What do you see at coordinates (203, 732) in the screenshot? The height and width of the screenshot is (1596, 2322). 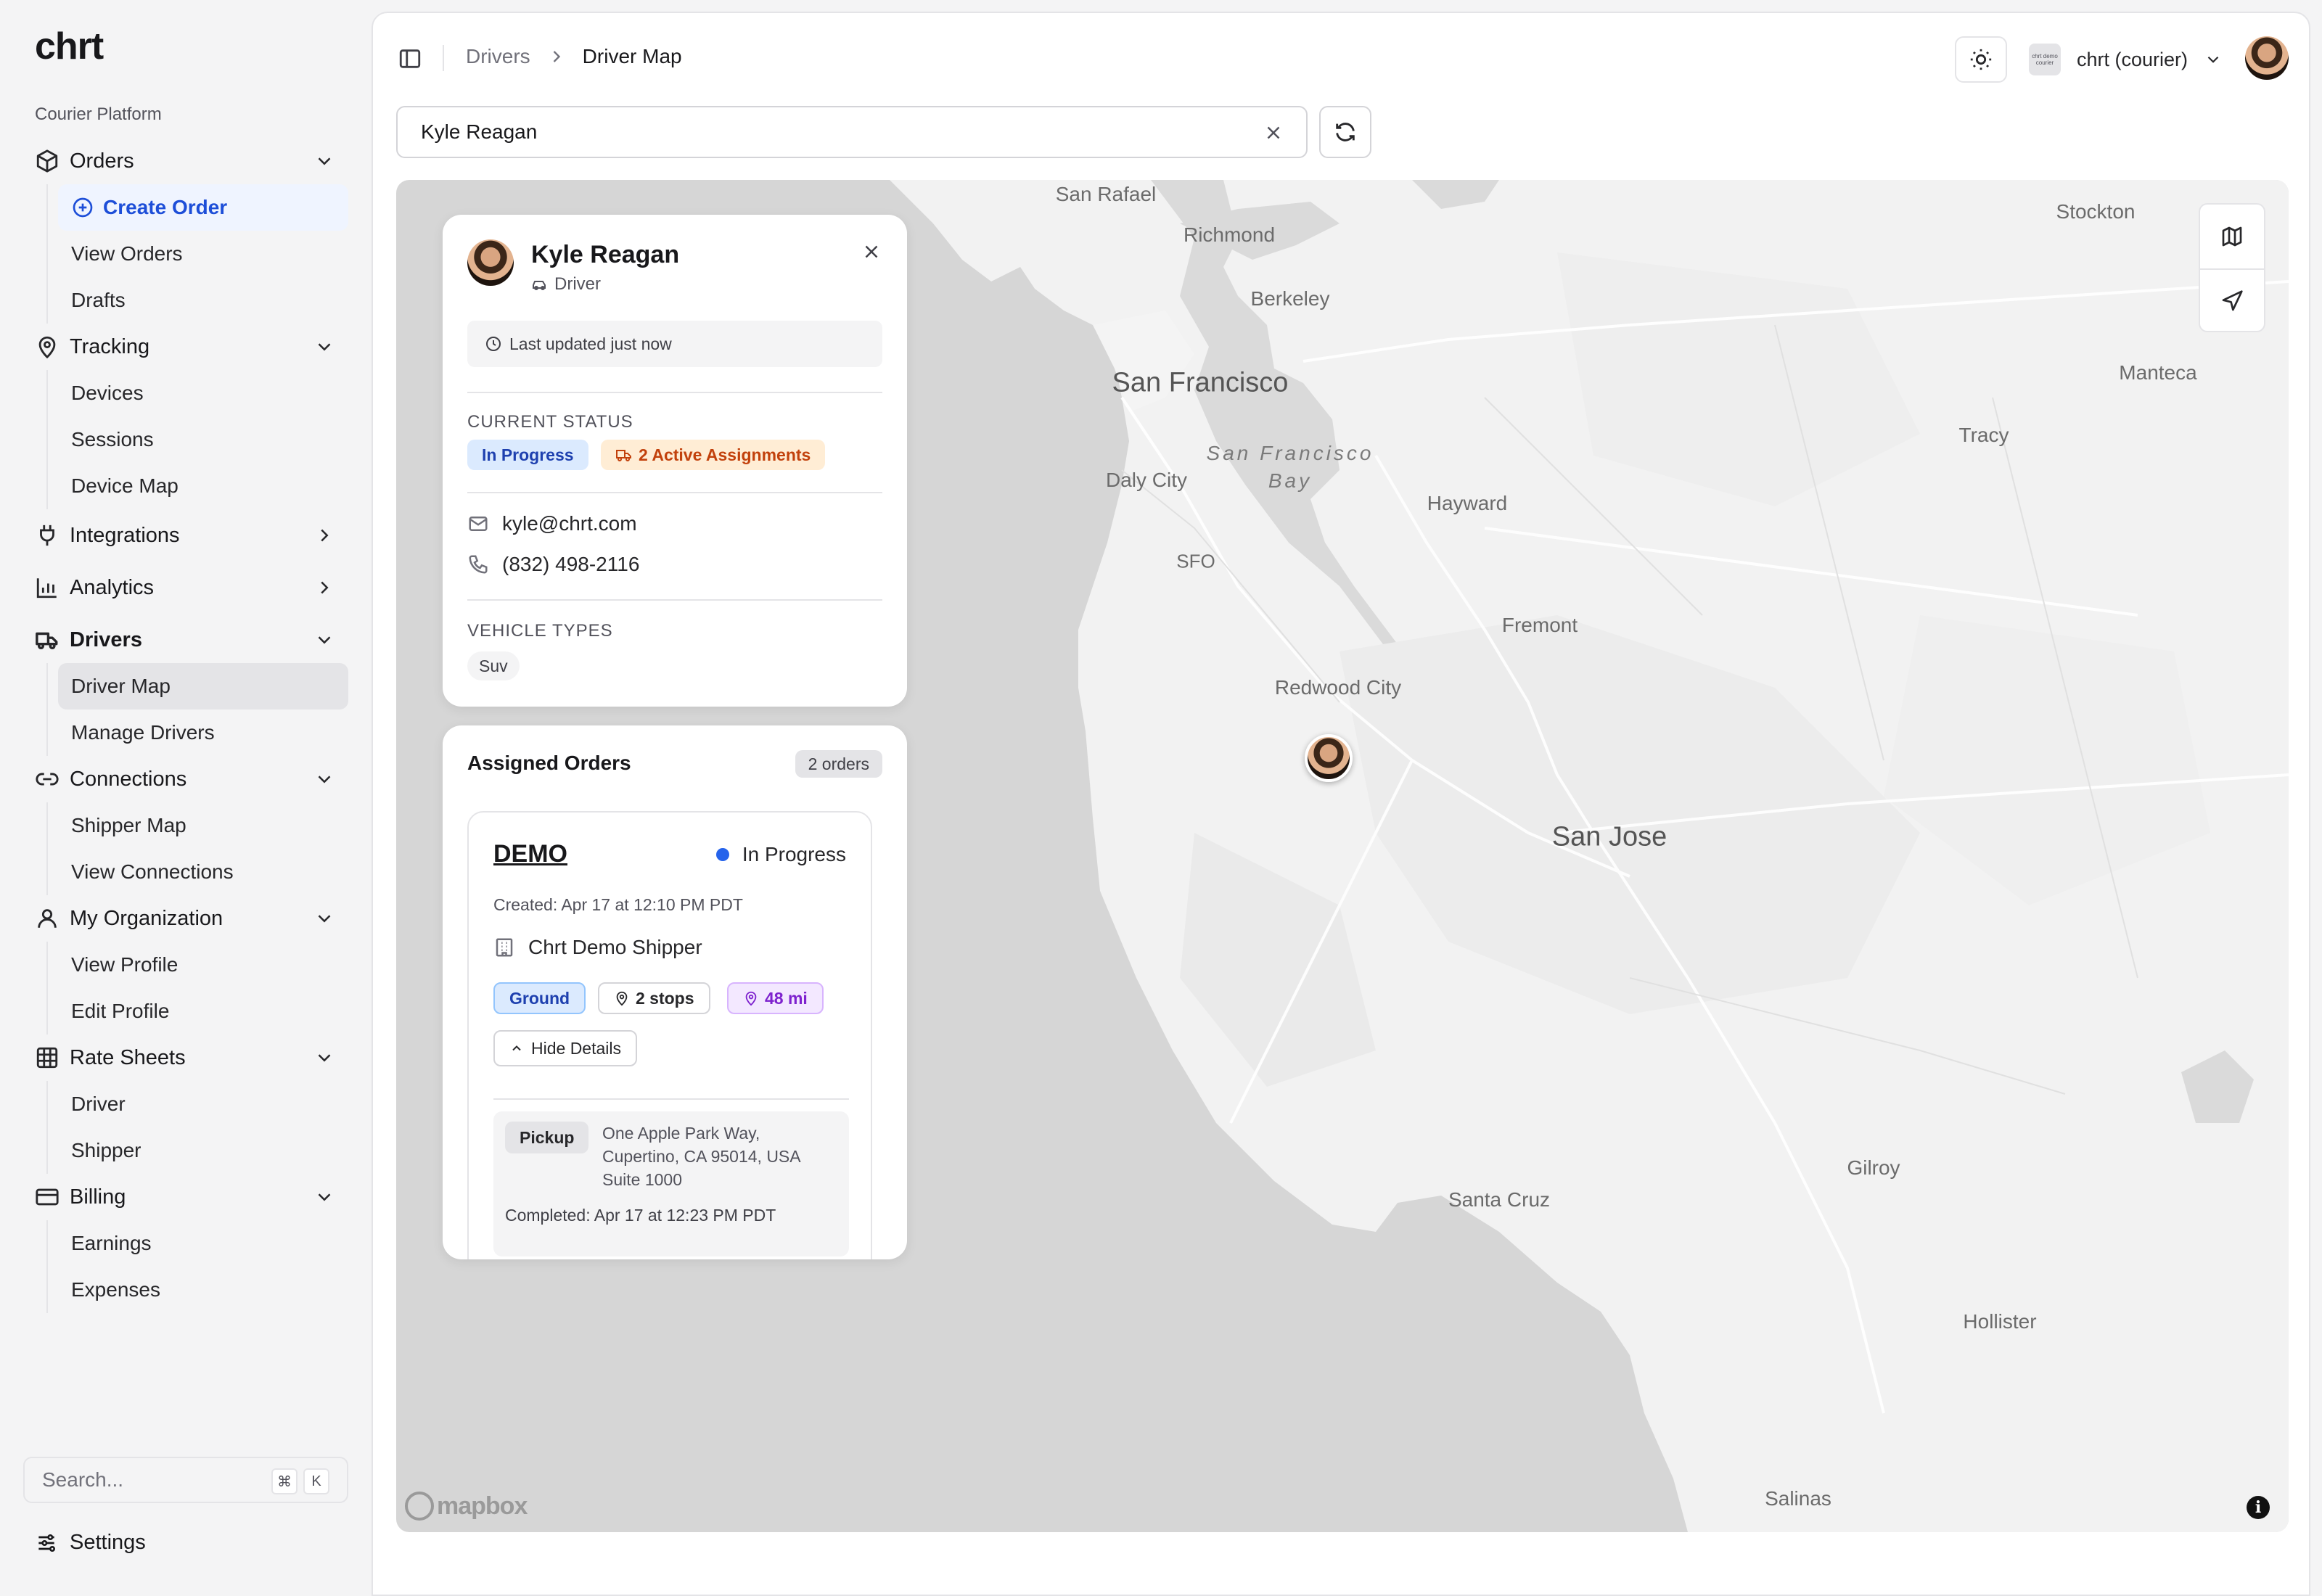 I see `sidebar-item-manage-drivers: Manage Drivers` at bounding box center [203, 732].